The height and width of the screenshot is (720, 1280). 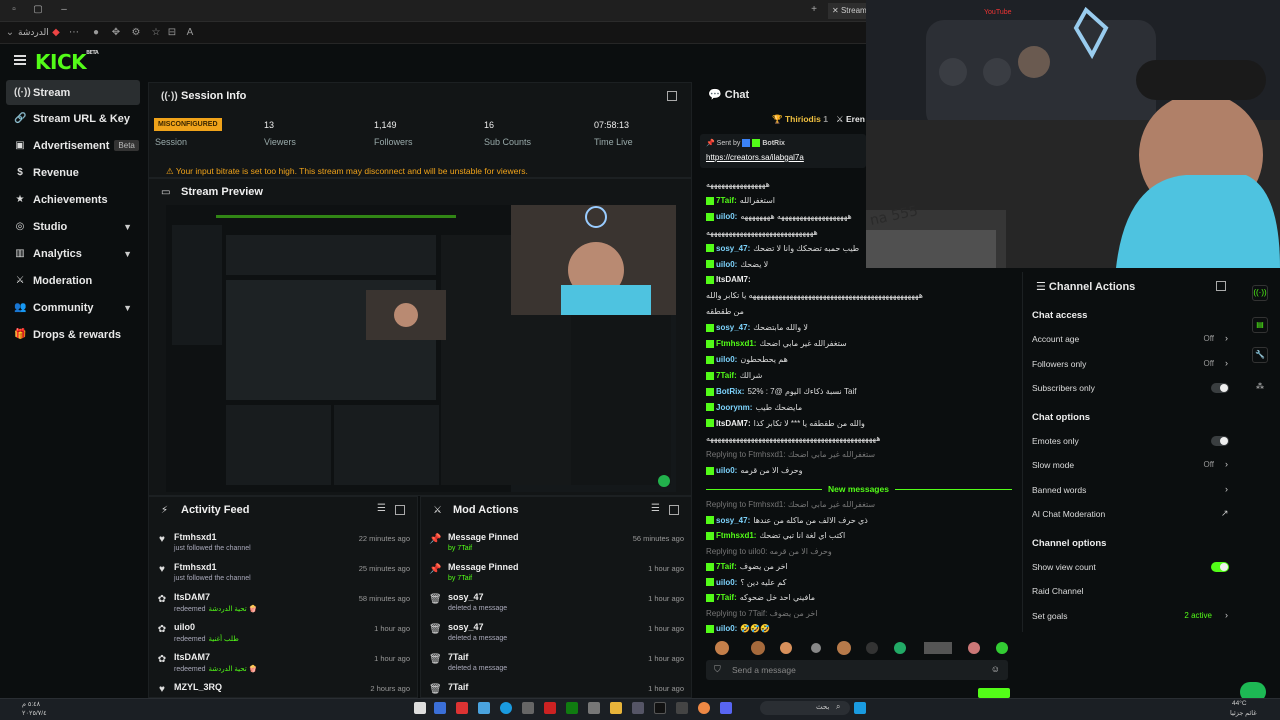 I want to click on wrench-icon: 🔧, so click(x=1260, y=355).